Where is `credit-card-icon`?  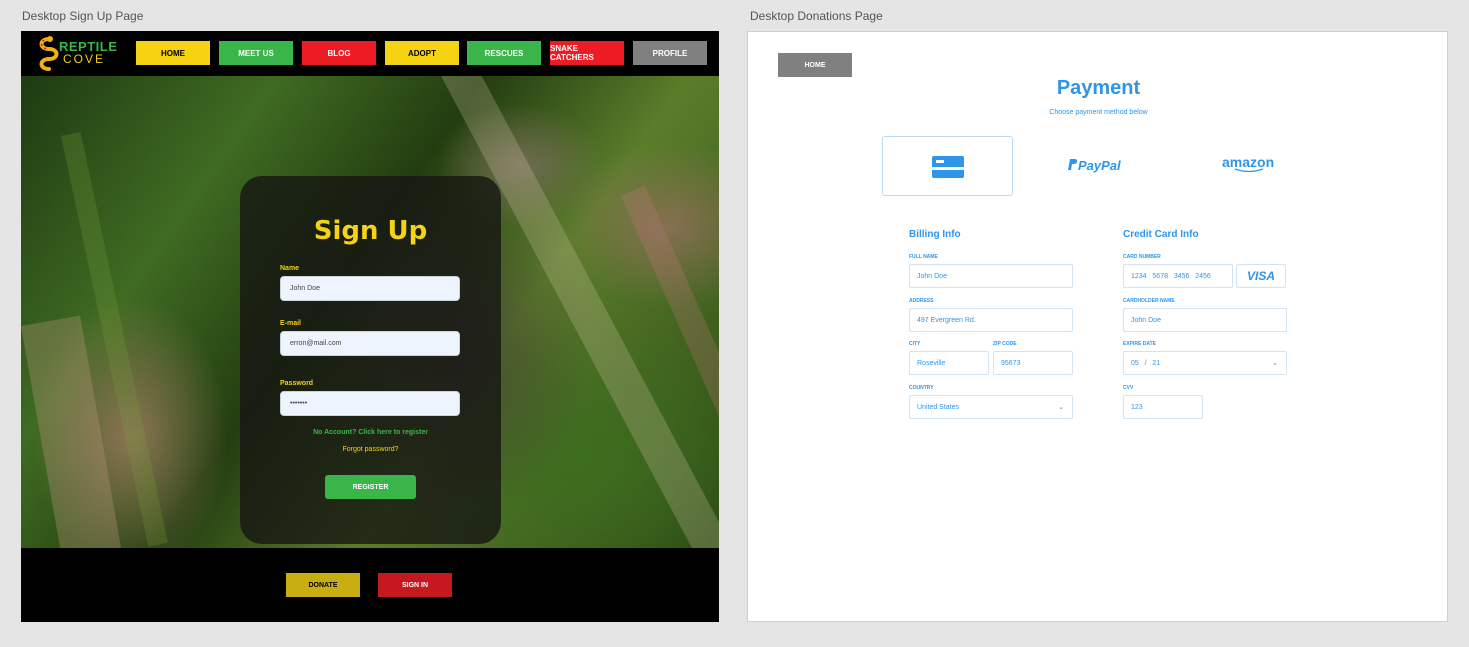 credit-card-icon is located at coordinates (948, 167).